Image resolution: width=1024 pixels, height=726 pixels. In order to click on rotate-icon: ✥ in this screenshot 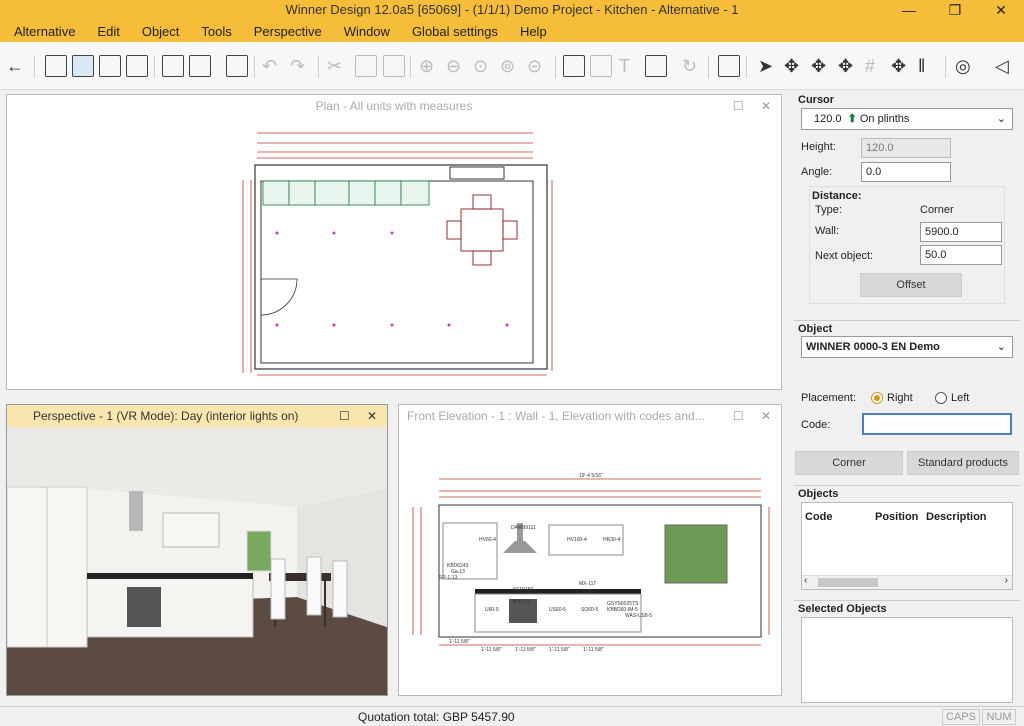, I will do `click(818, 66)`.